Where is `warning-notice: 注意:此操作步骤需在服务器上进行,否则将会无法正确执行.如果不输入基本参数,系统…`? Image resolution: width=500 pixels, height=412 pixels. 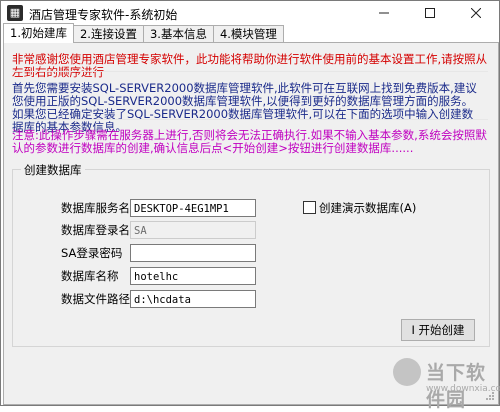
warning-notice: 注意:此操作步骤需在服务器上进行,否则将会无法正确执行.如果不输入基本参数,系统… is located at coordinates (249, 141).